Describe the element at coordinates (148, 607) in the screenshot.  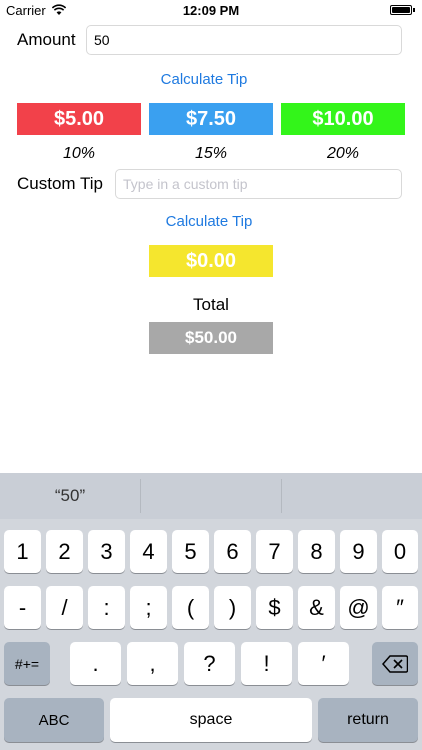
I see `key-semicolon: ;` at that location.